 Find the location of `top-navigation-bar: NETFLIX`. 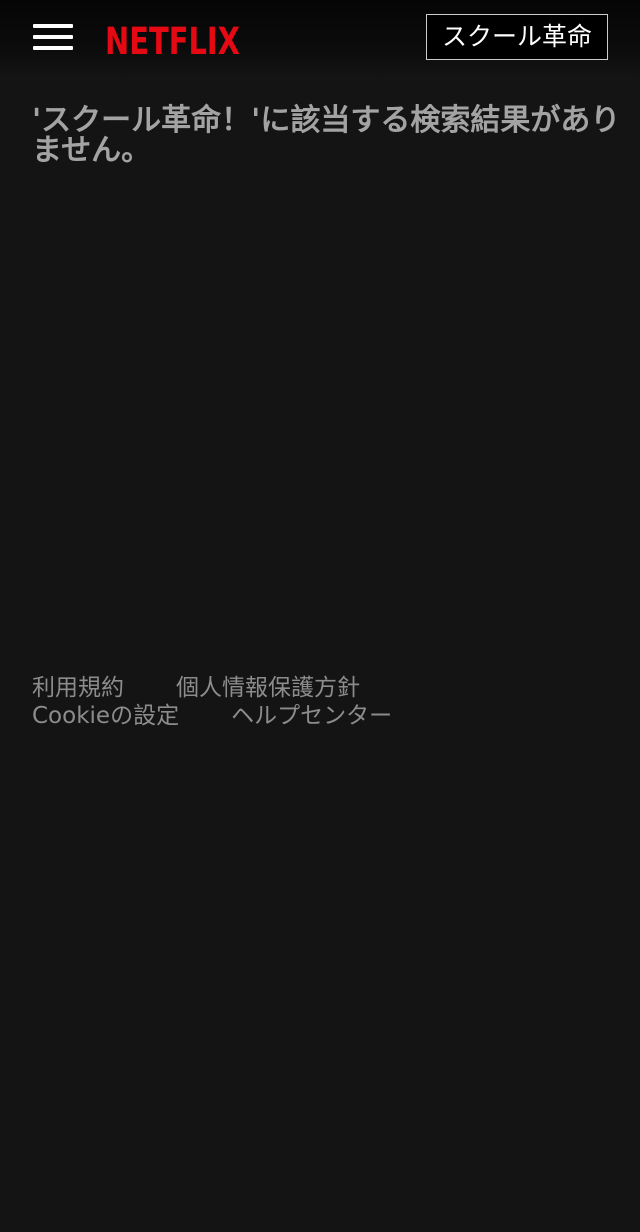

top-navigation-bar: NETFLIX is located at coordinates (320, 38).